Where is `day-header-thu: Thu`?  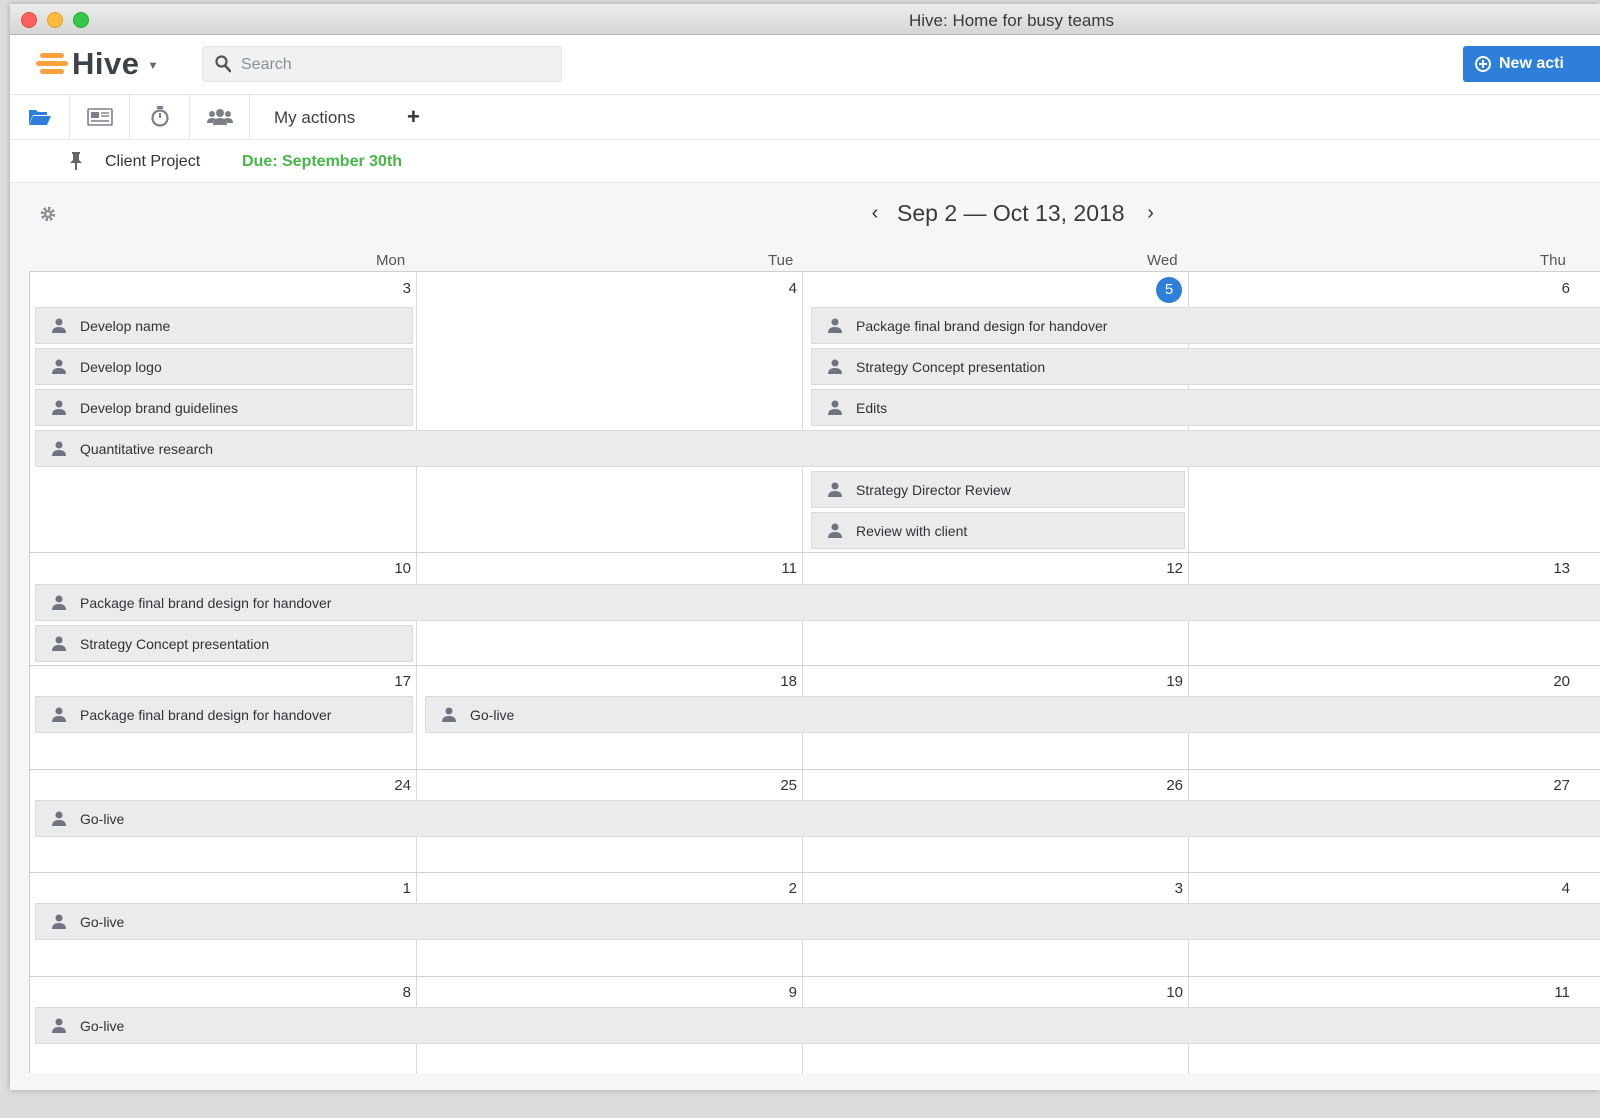
day-header-thu: Thu is located at coordinates (1553, 260).